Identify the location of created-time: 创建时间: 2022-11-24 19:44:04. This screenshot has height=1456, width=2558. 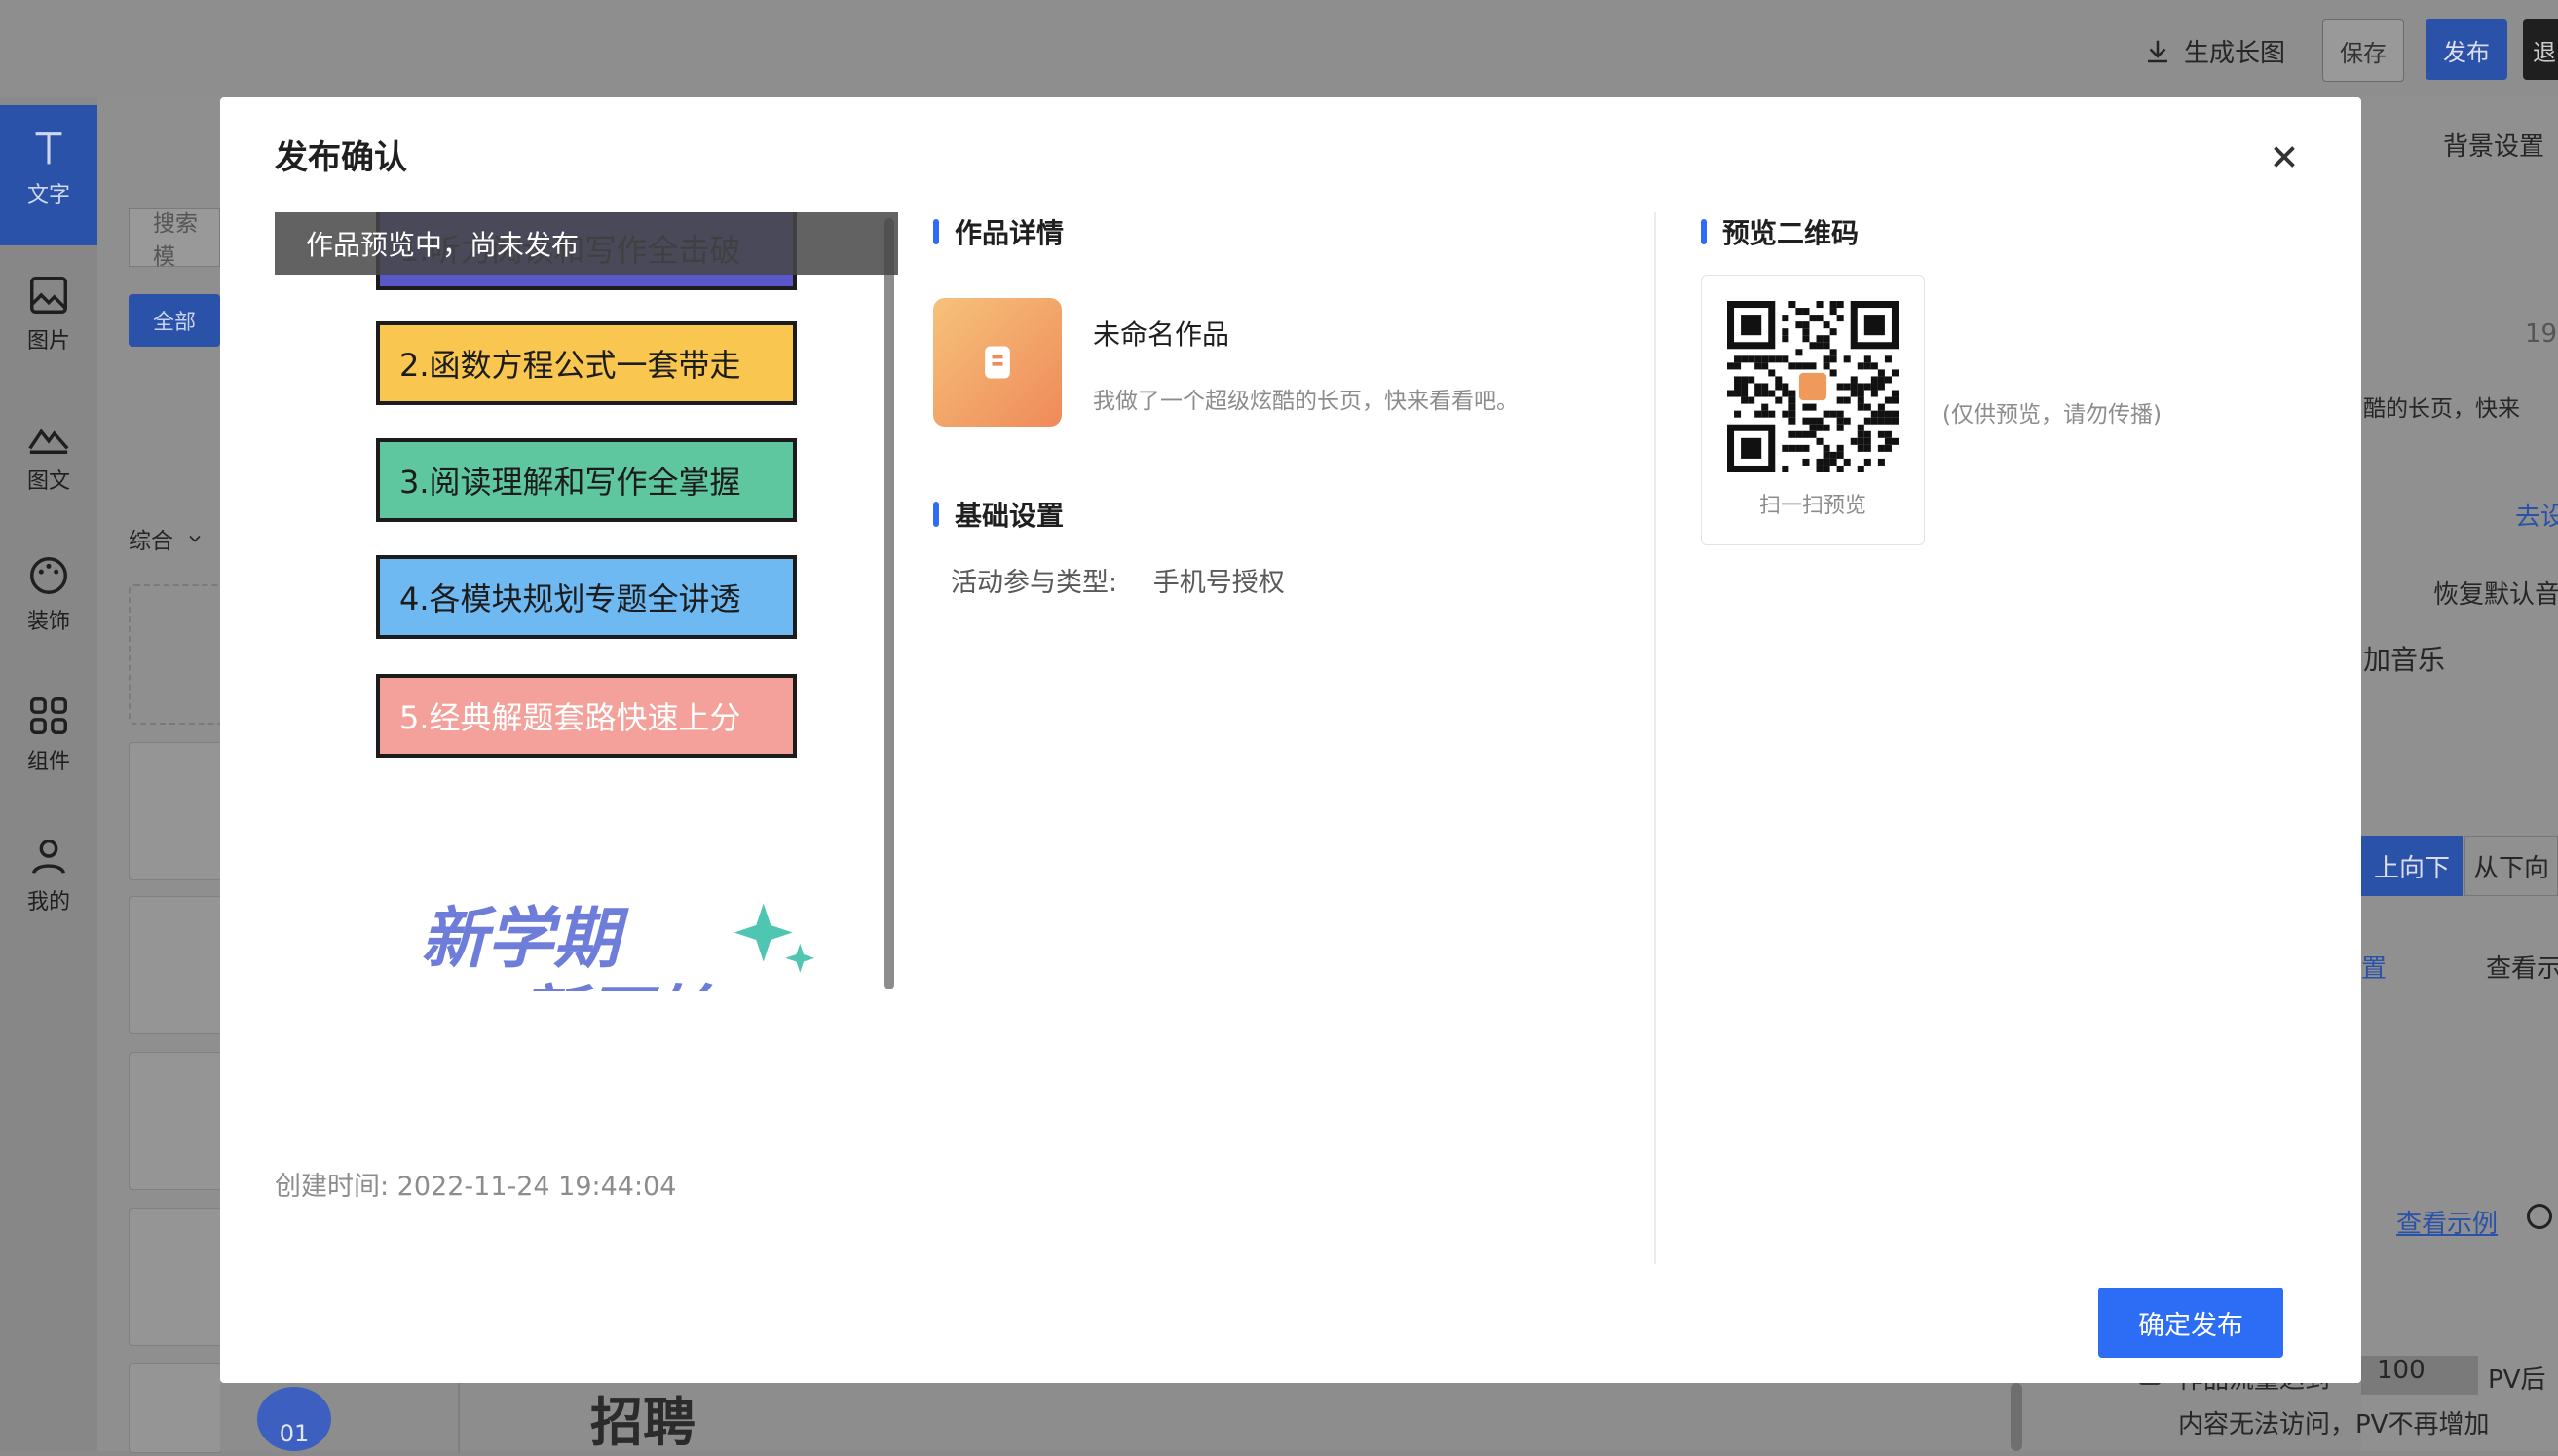
(476, 1187).